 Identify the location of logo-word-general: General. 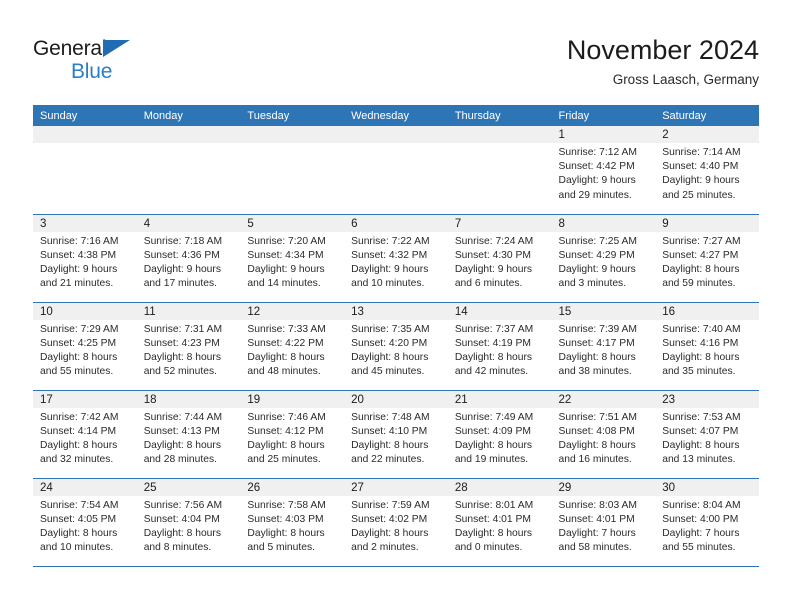
(70, 48).